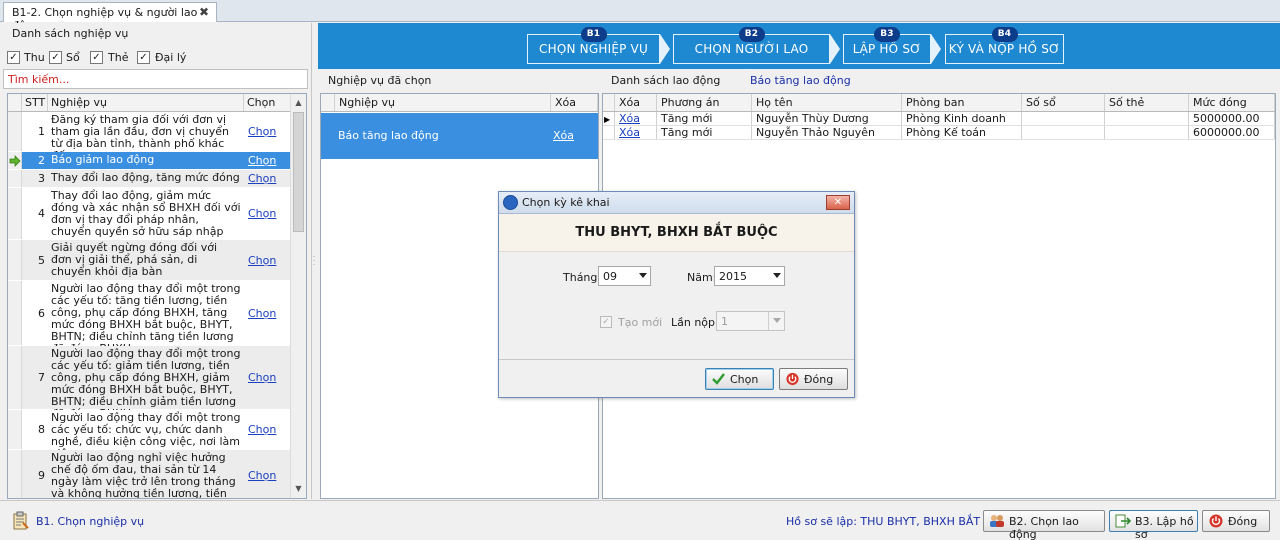 The width and height of the screenshot is (1280, 540). I want to click on chevron-down-icon, so click(777, 275).